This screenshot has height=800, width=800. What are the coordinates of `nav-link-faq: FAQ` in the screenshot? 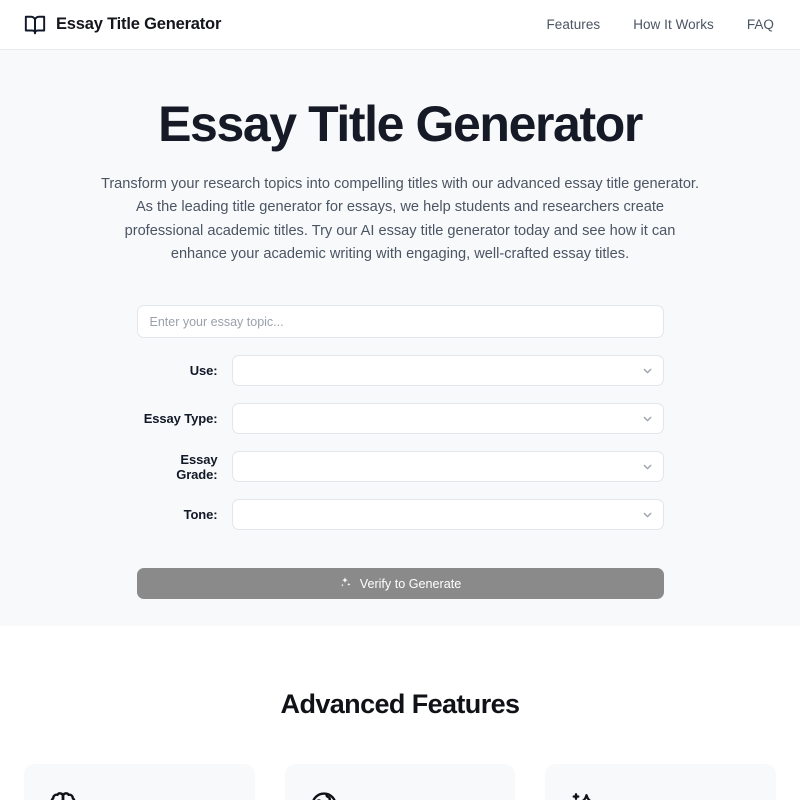 It's located at (760, 24).